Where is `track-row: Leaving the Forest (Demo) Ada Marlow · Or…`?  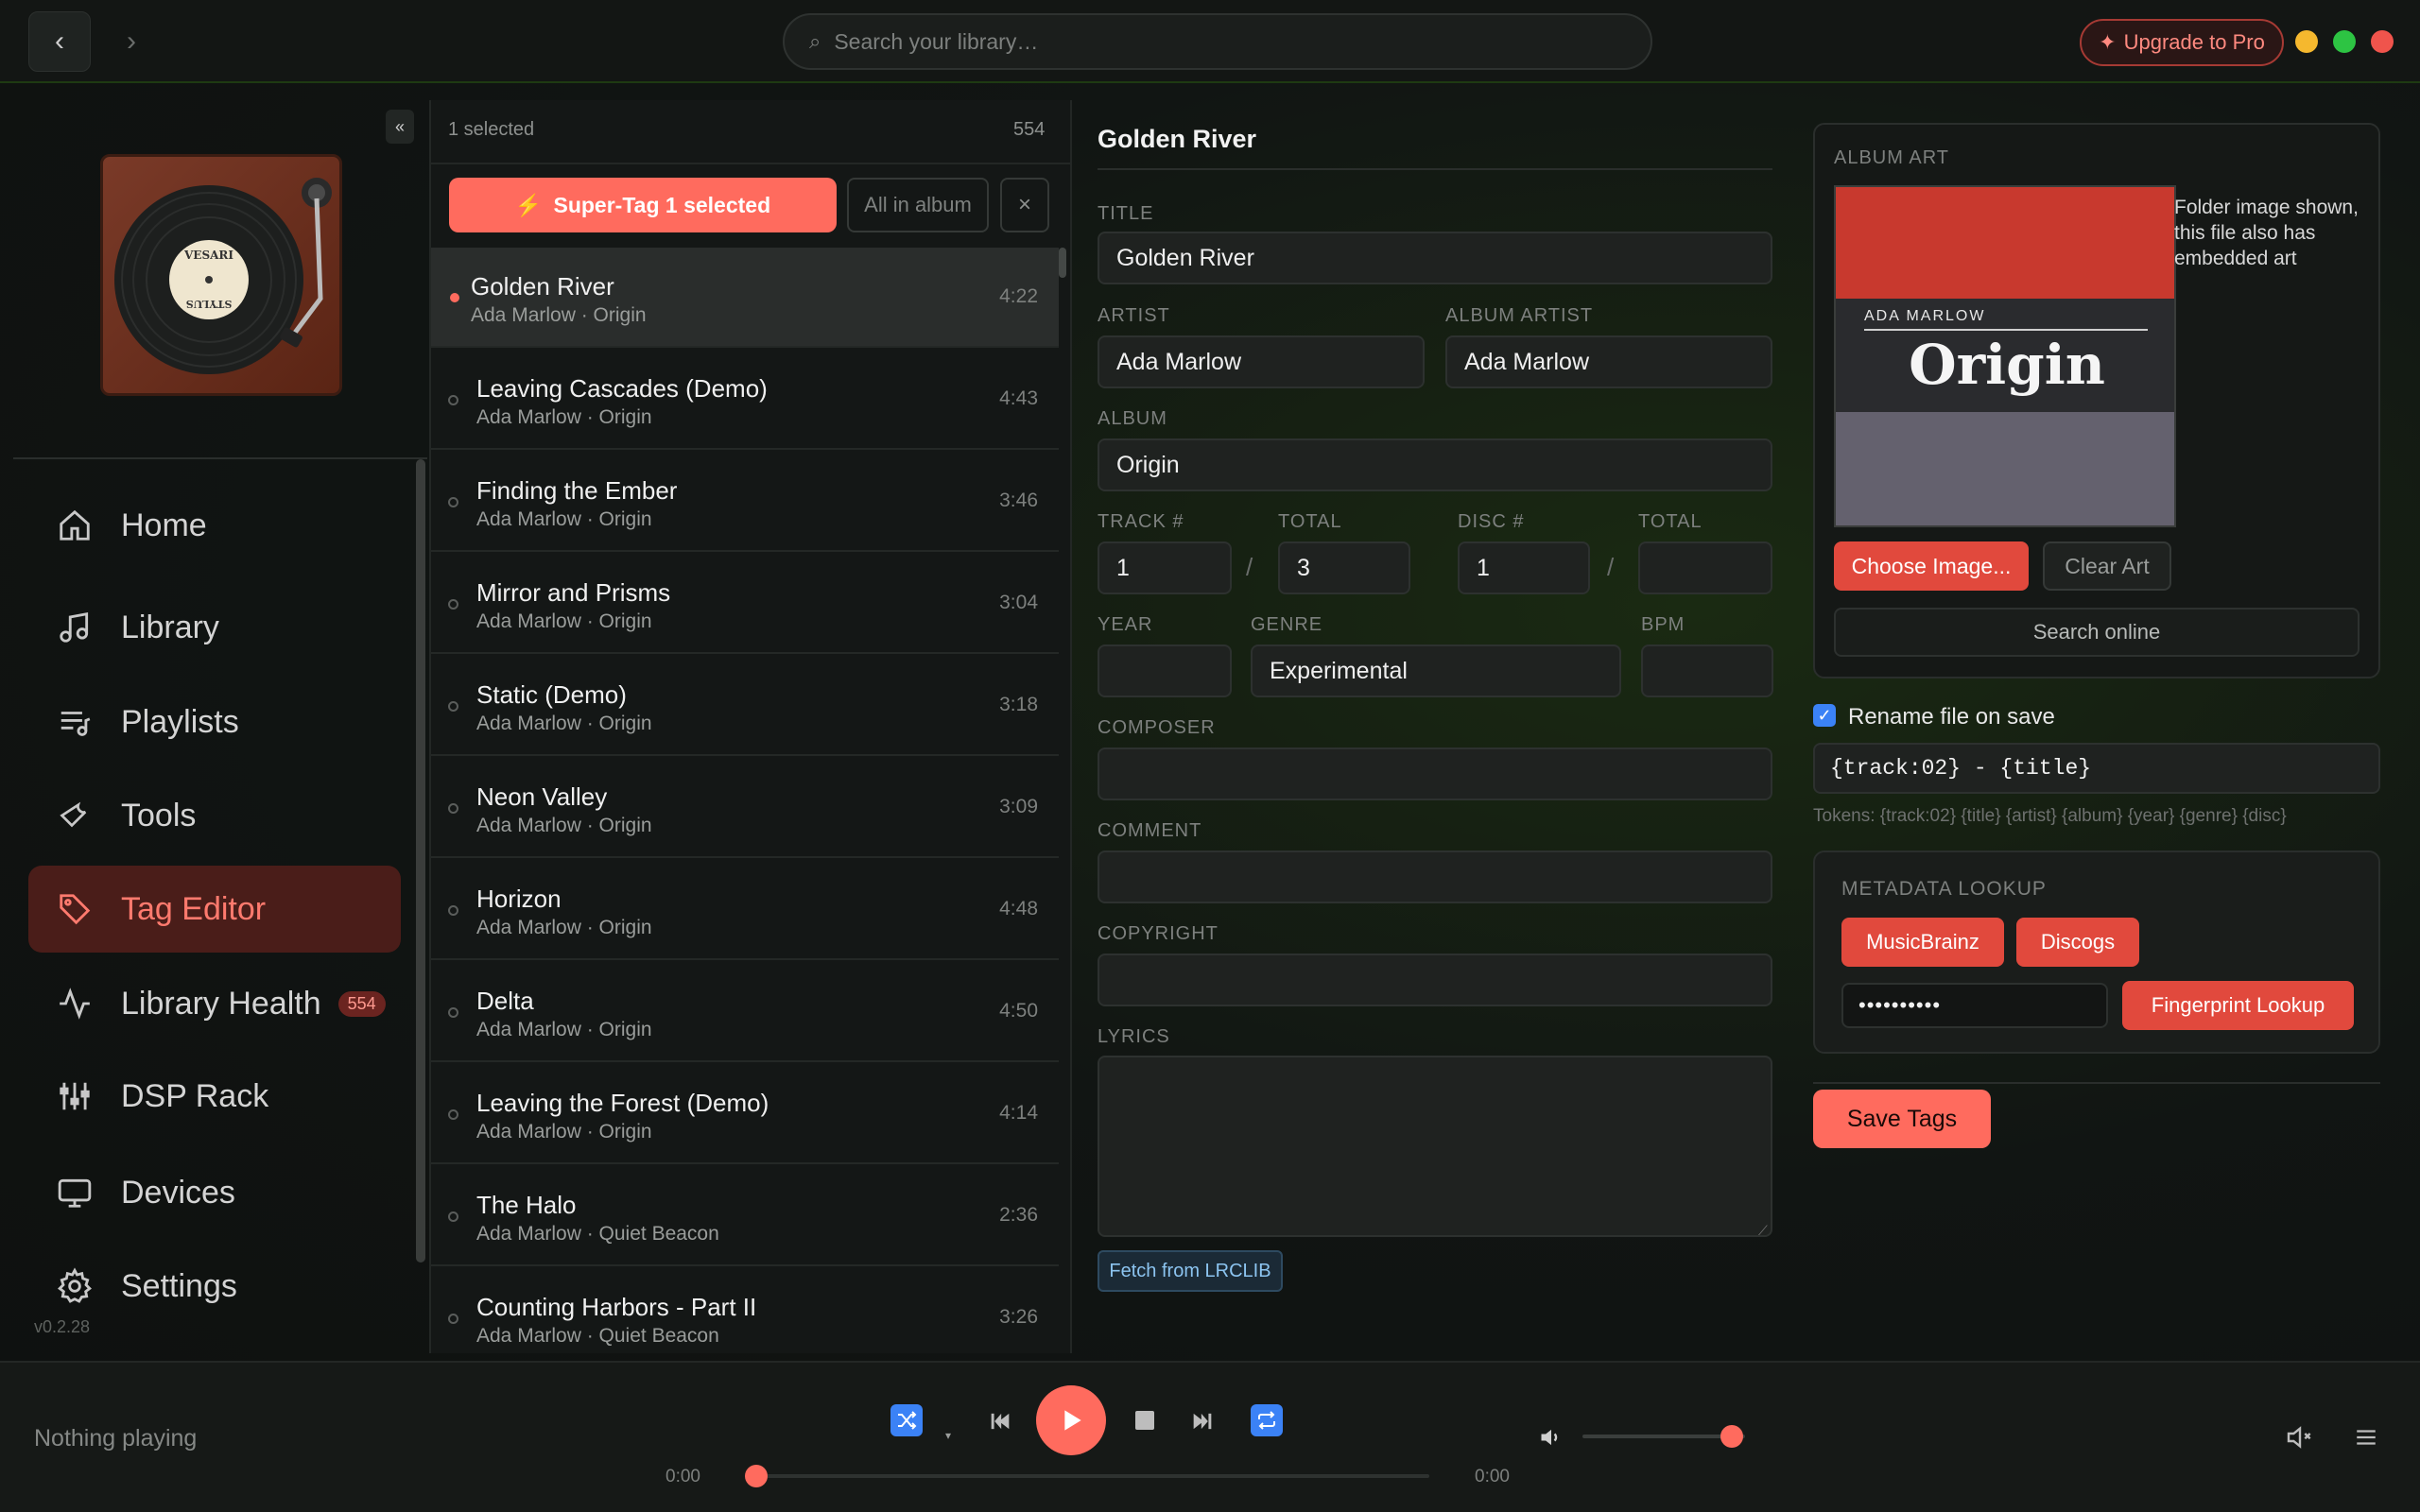
track-row: Leaving the Forest (Demo) Ada Marlow · Or… is located at coordinates (745, 1114).